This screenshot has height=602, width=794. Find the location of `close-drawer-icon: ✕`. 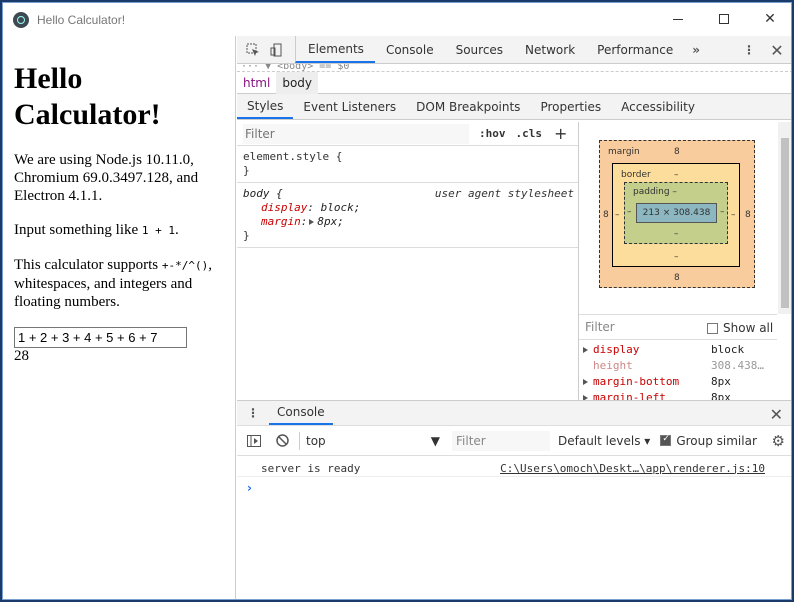

close-drawer-icon: ✕ is located at coordinates (776, 414).